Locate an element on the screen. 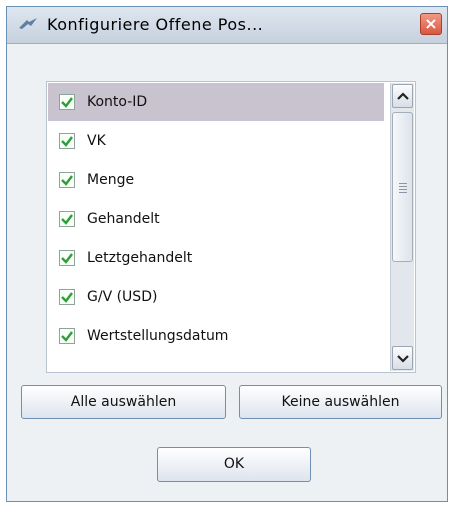 Image resolution: width=453 pixels, height=506 pixels. scroll-up-button is located at coordinates (402, 96).